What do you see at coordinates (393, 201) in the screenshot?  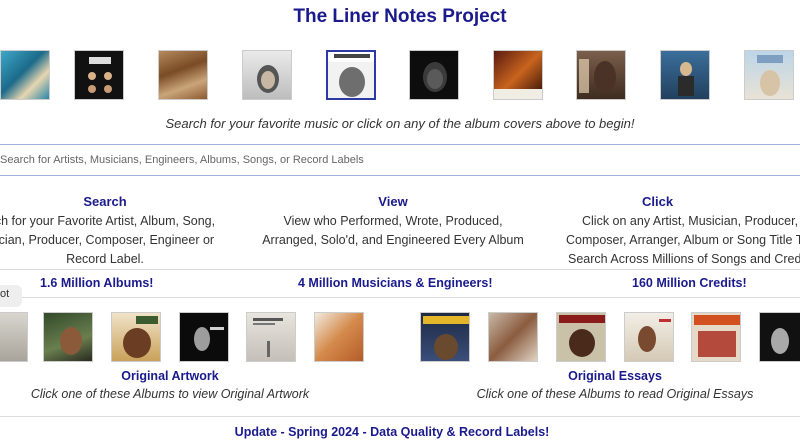 I see `feature-heading: View` at bounding box center [393, 201].